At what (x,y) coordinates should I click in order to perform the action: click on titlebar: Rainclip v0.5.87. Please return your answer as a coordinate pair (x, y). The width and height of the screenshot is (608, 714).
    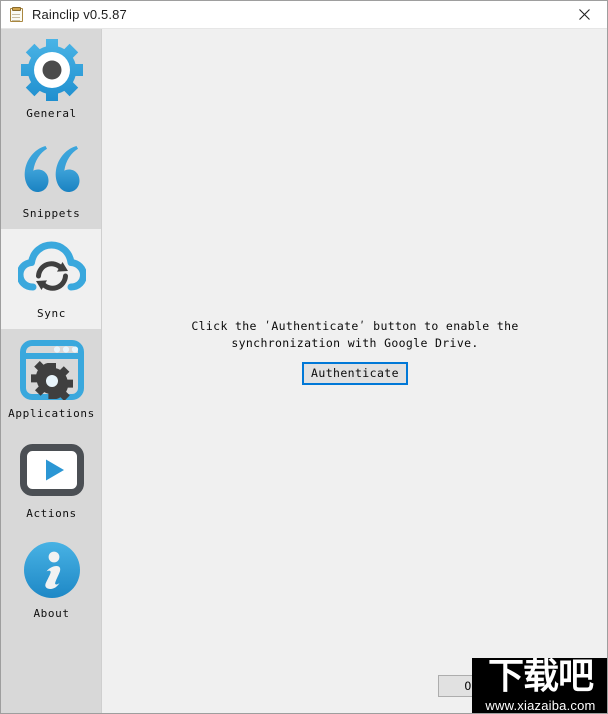
    Looking at the image, I should click on (304, 15).